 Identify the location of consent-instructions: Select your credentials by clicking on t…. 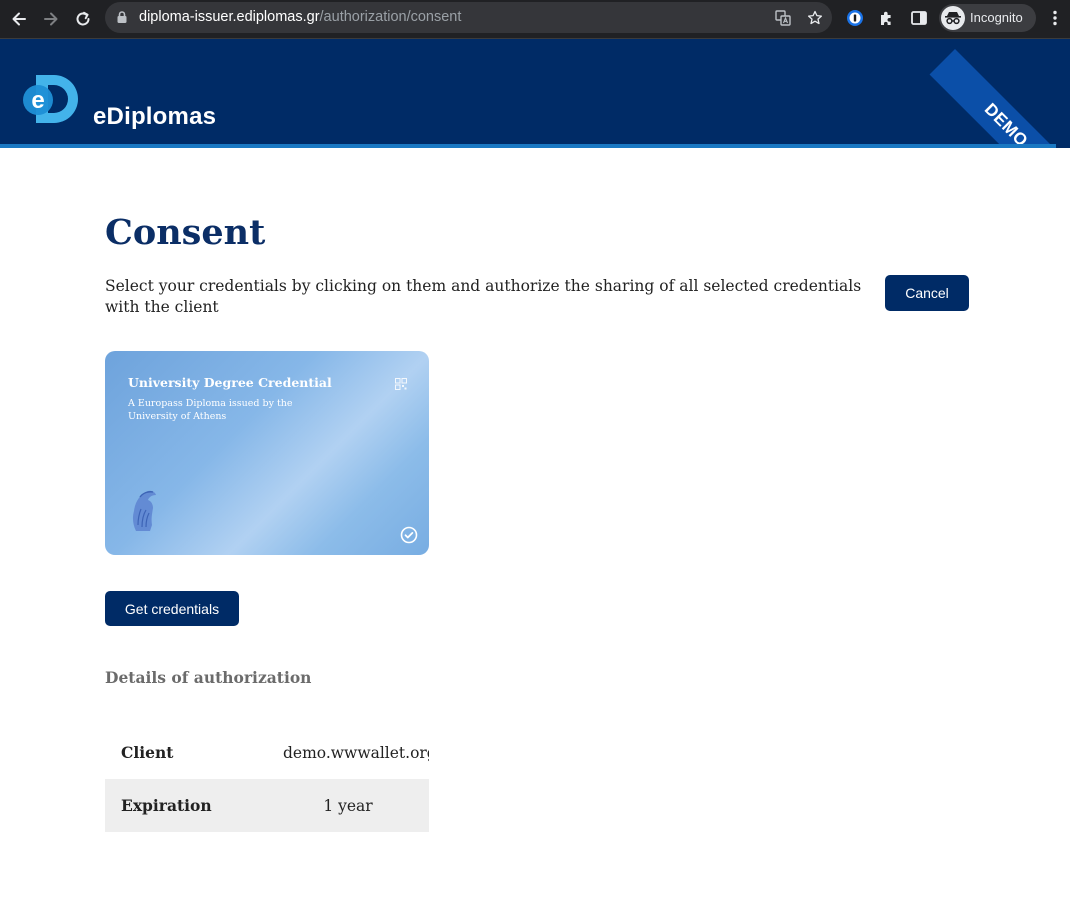
(483, 296).